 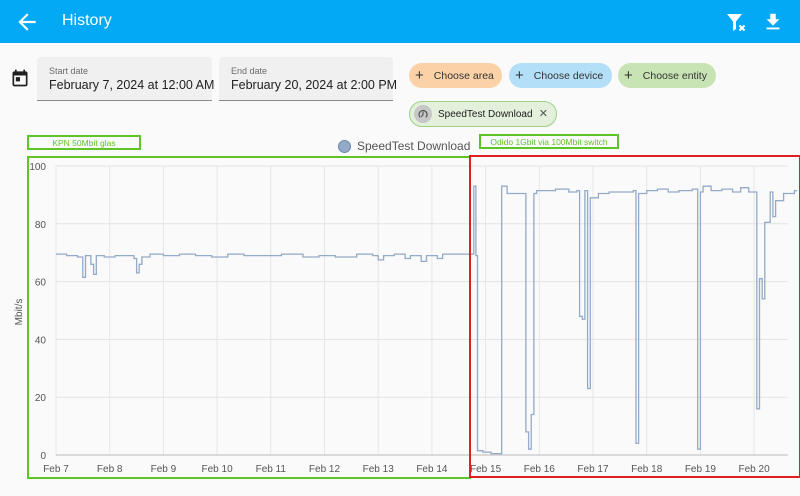 I want to click on choose-device-label: Choose device, so click(x=568, y=75).